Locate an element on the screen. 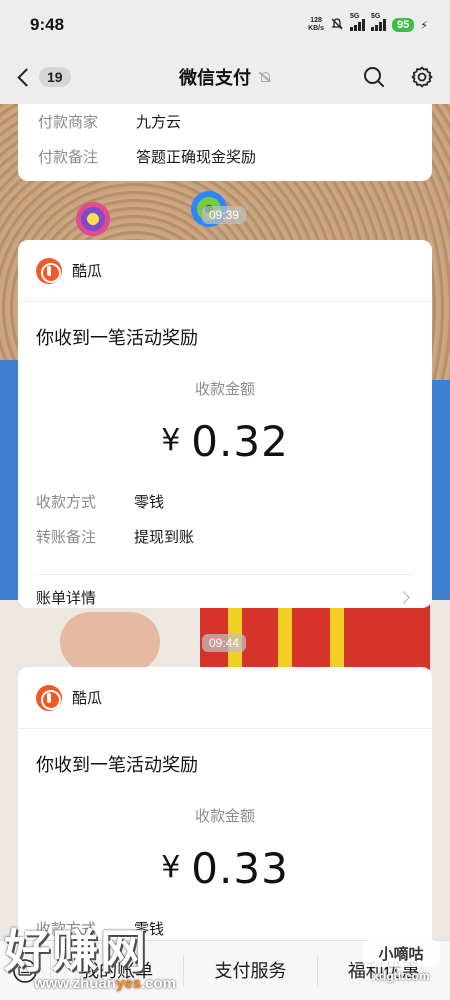 This screenshot has height=1000, width=450. bottom-menu: 我的账单 支付服务 福利优惠 is located at coordinates (225, 970).